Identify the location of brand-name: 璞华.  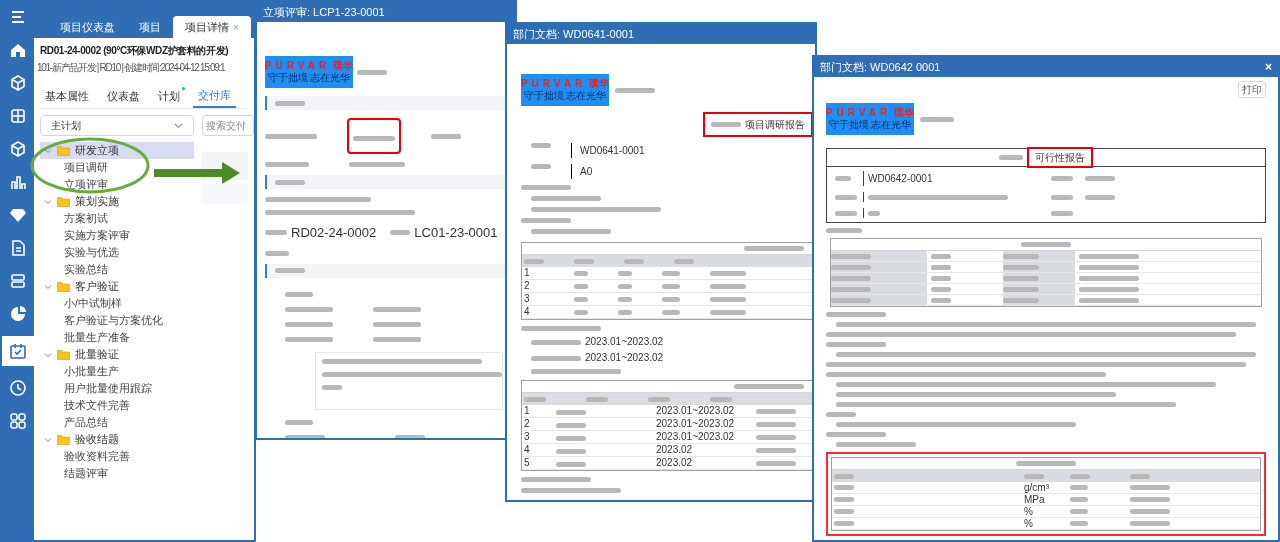
(343, 66).